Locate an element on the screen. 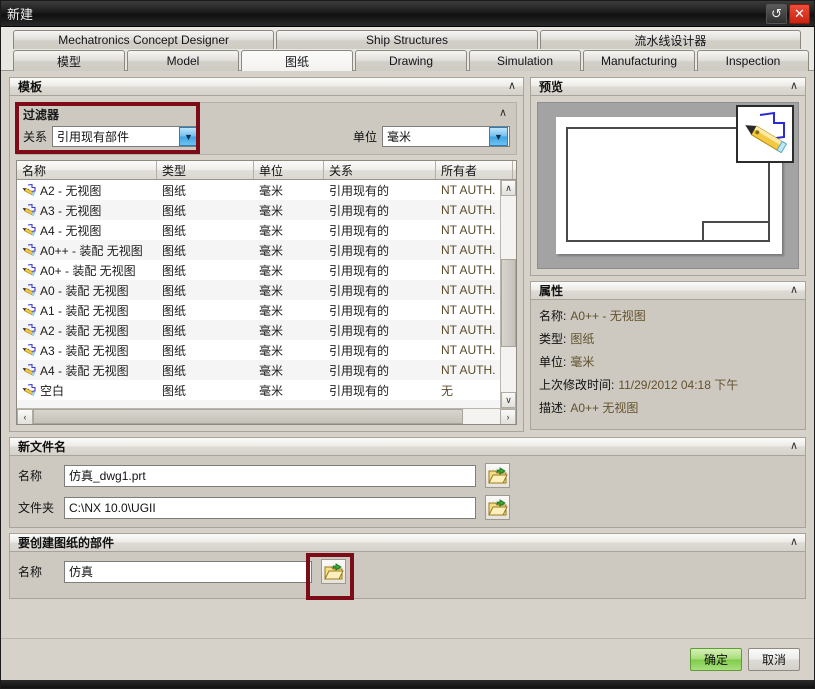 This screenshot has height=689, width=815. tab-simulation: Simulation is located at coordinates (525, 60).